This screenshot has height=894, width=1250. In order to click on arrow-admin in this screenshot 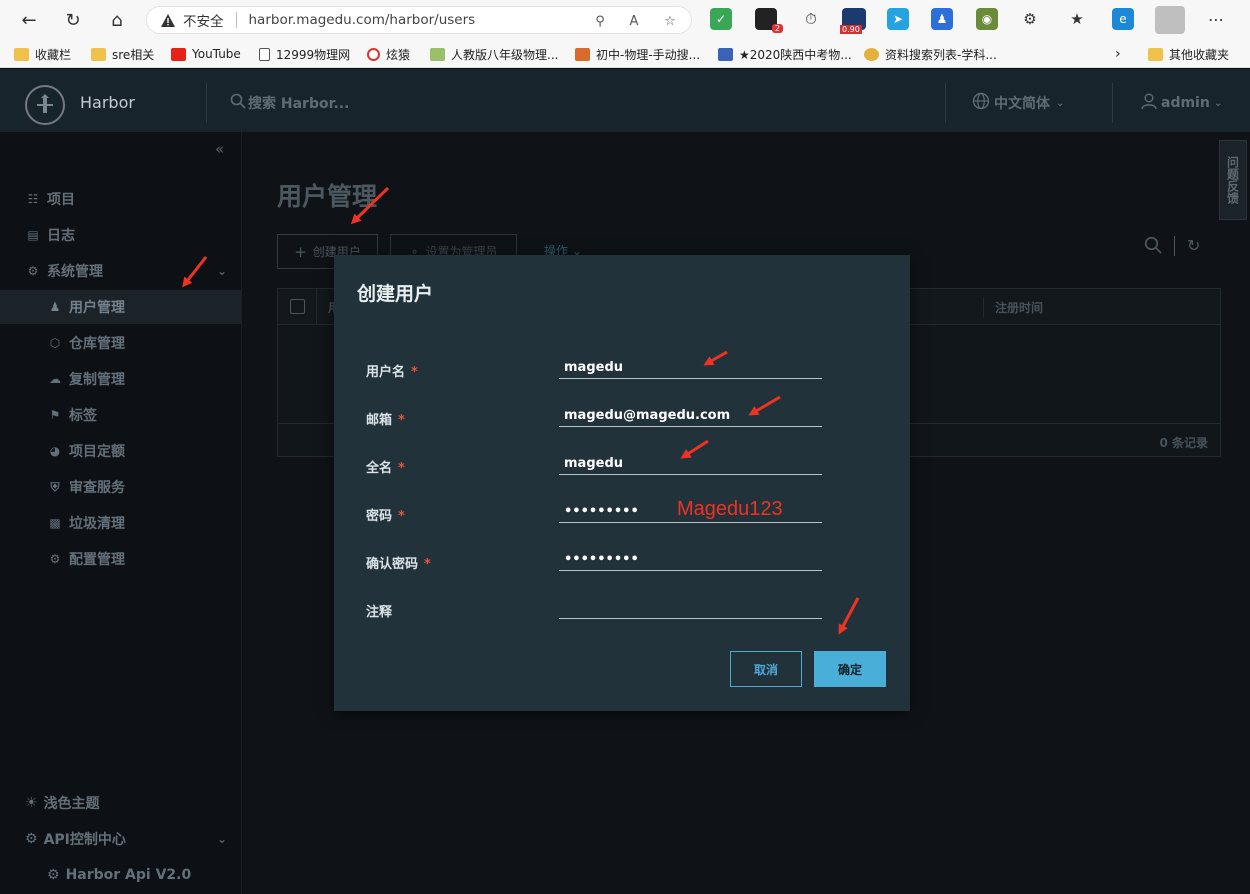, I will do `click(195, 272)`.